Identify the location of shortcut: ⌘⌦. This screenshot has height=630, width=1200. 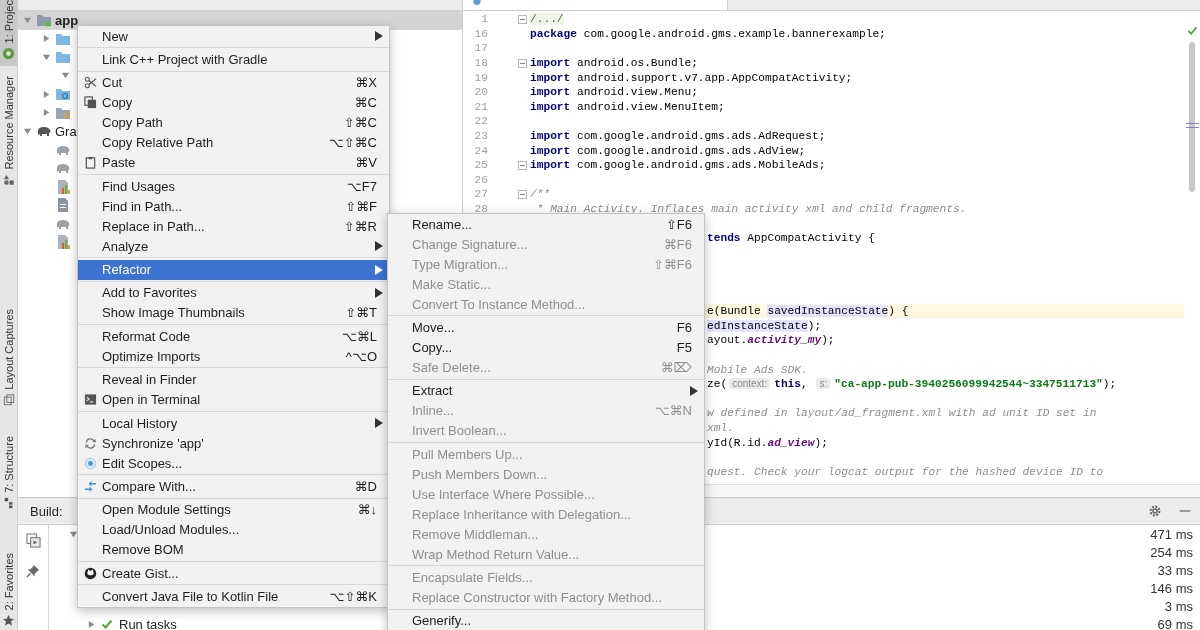
(676, 367).